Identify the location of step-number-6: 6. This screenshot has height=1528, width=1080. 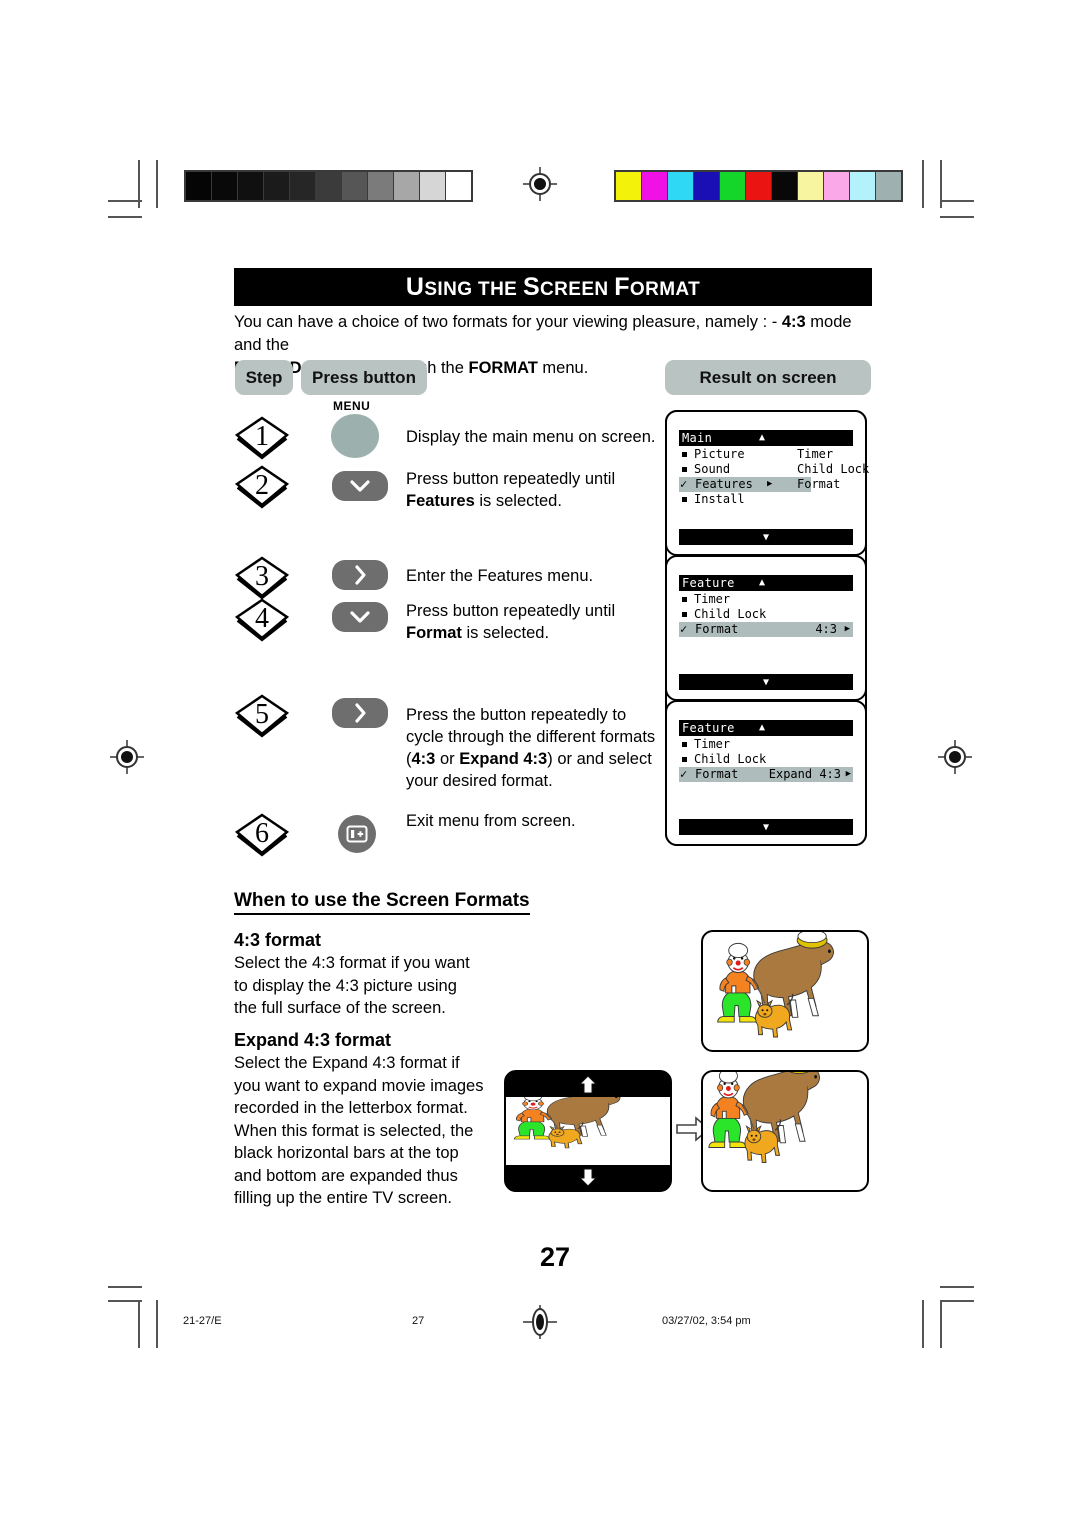
(262, 833).